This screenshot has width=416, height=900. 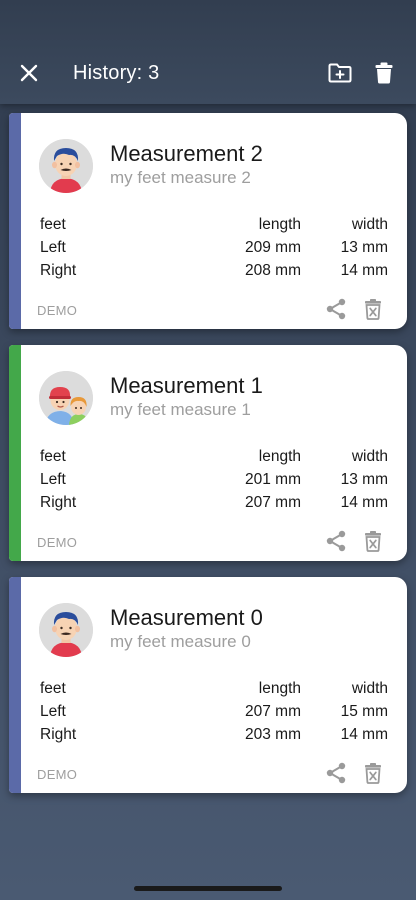 What do you see at coordinates (186, 153) in the screenshot?
I see `measurement-title: Measurement 2` at bounding box center [186, 153].